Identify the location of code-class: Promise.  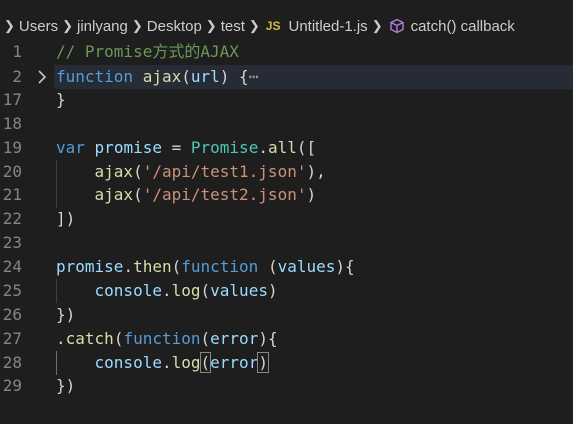
(224, 147).